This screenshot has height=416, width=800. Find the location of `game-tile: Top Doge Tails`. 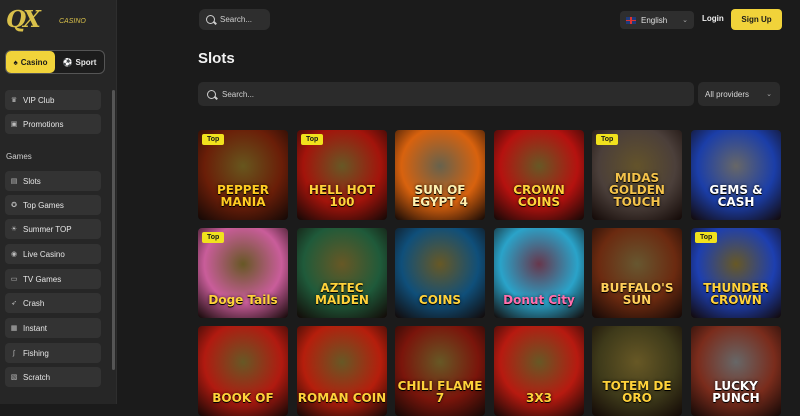

game-tile: Top Doge Tails is located at coordinates (243, 273).